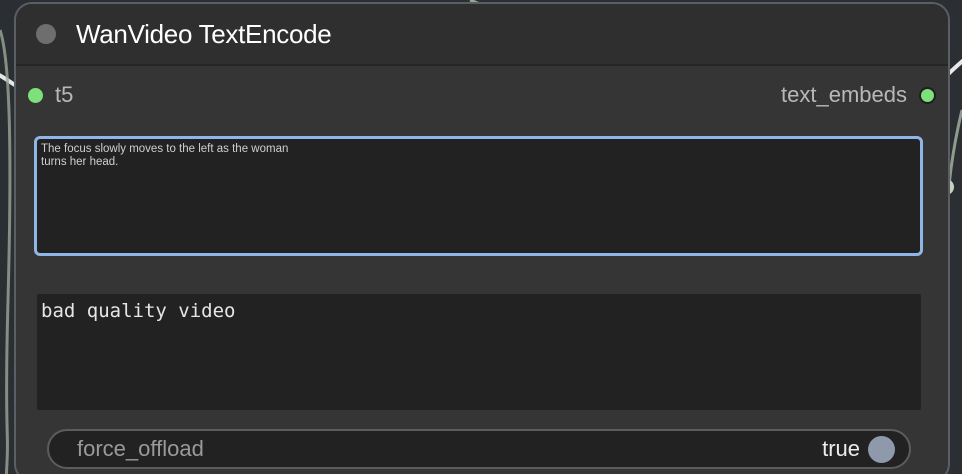 This screenshot has width=962, height=474. Describe the element at coordinates (35, 95) in the screenshot. I see `input-slot-dot-icon` at that location.